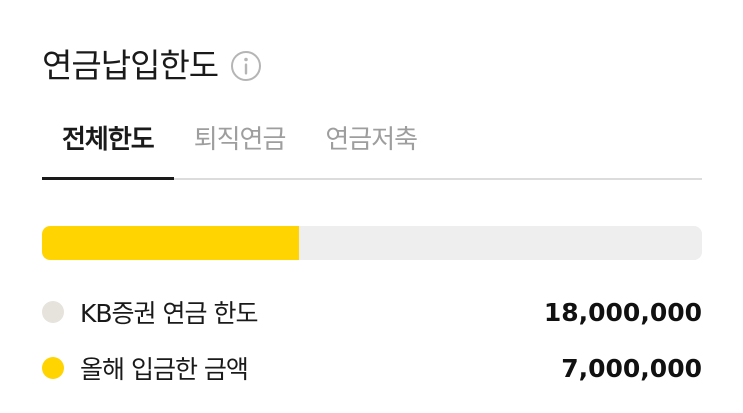 This screenshot has height=413, width=743. Describe the element at coordinates (622, 312) in the screenshot. I see `legend-value-limit: 18,000,000` at that location.